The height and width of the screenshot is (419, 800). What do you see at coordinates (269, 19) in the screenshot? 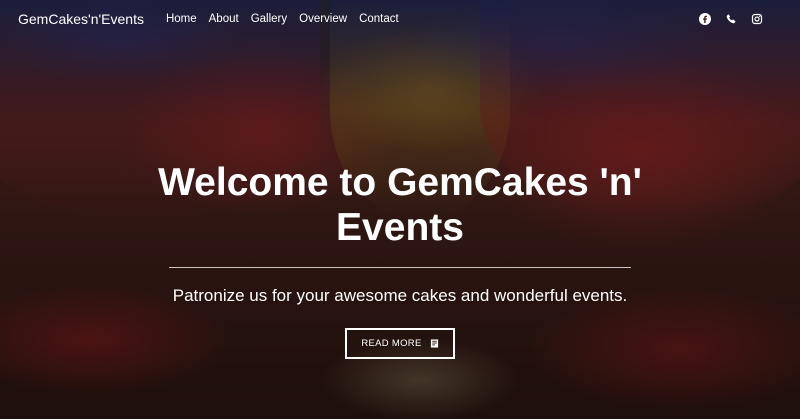
I see `nav-link-gallery: Gallery` at bounding box center [269, 19].